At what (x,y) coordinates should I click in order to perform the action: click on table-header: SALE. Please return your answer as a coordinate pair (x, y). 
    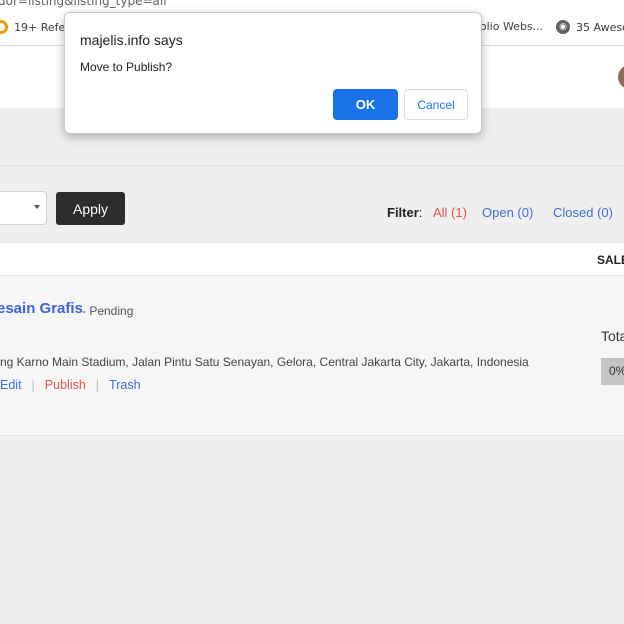
    Looking at the image, I should click on (312, 259).